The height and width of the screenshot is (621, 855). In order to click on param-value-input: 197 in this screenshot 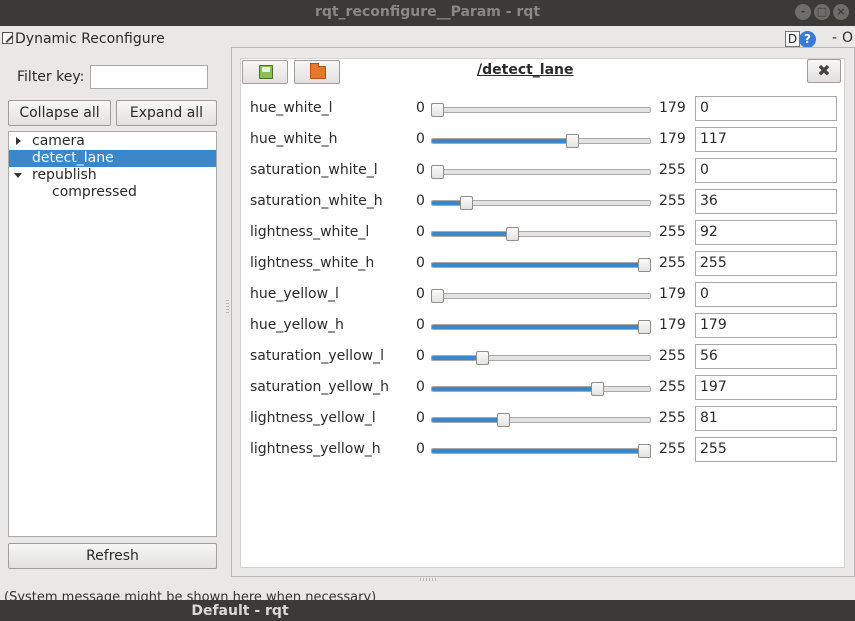, I will do `click(766, 387)`.